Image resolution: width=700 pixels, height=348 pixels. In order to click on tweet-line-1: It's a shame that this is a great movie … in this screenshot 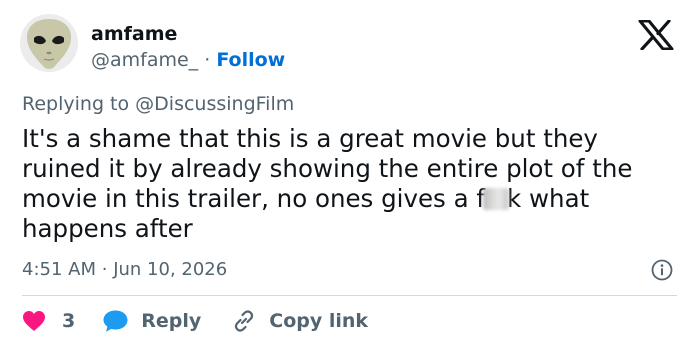, I will do `click(310, 138)`.